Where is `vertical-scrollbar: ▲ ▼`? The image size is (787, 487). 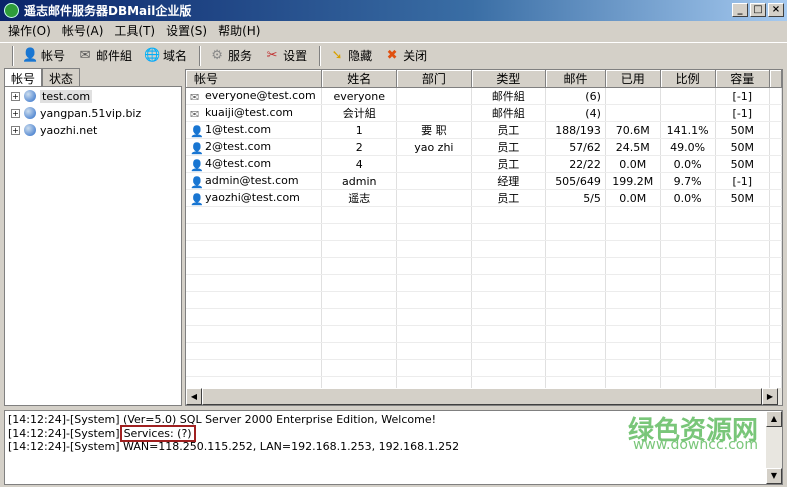
vertical-scrollbar: ▲ ▼ is located at coordinates (774, 447).